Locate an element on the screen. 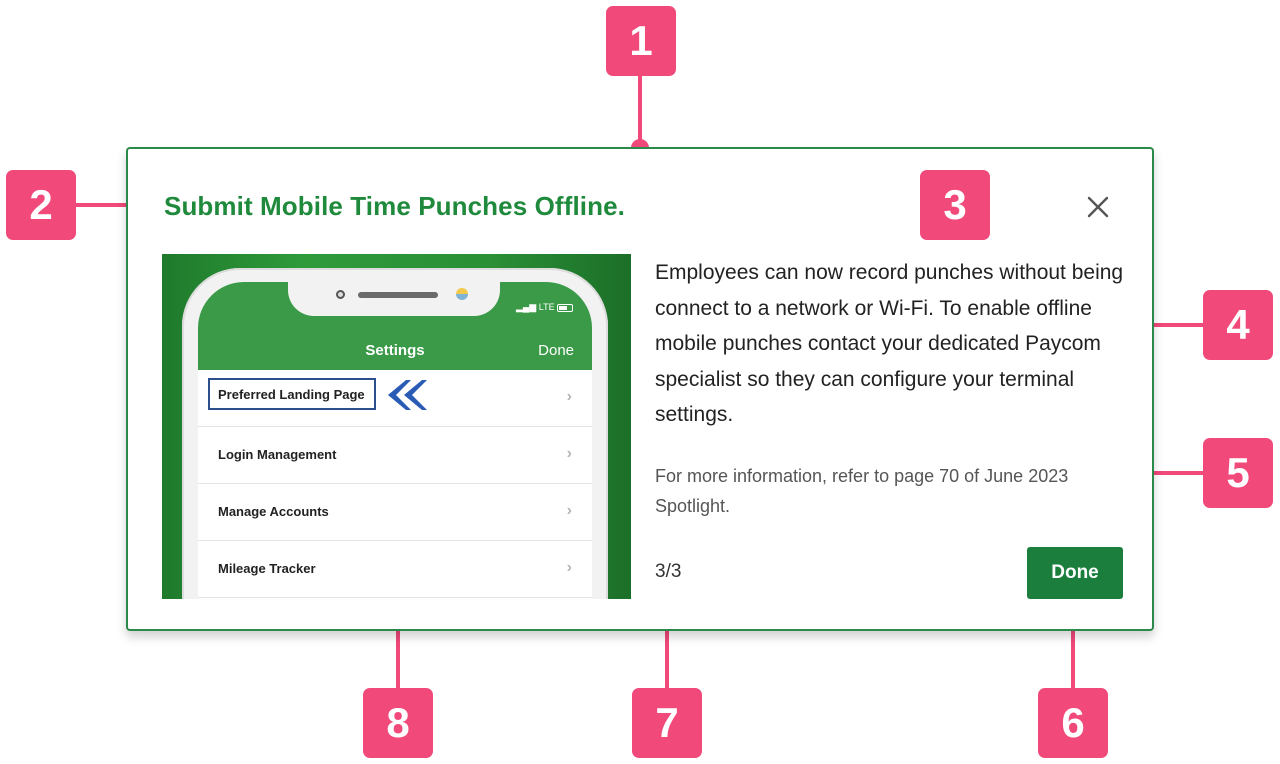 This screenshot has width=1280, height=764. row-label: Manage Accounts is located at coordinates (273, 511).